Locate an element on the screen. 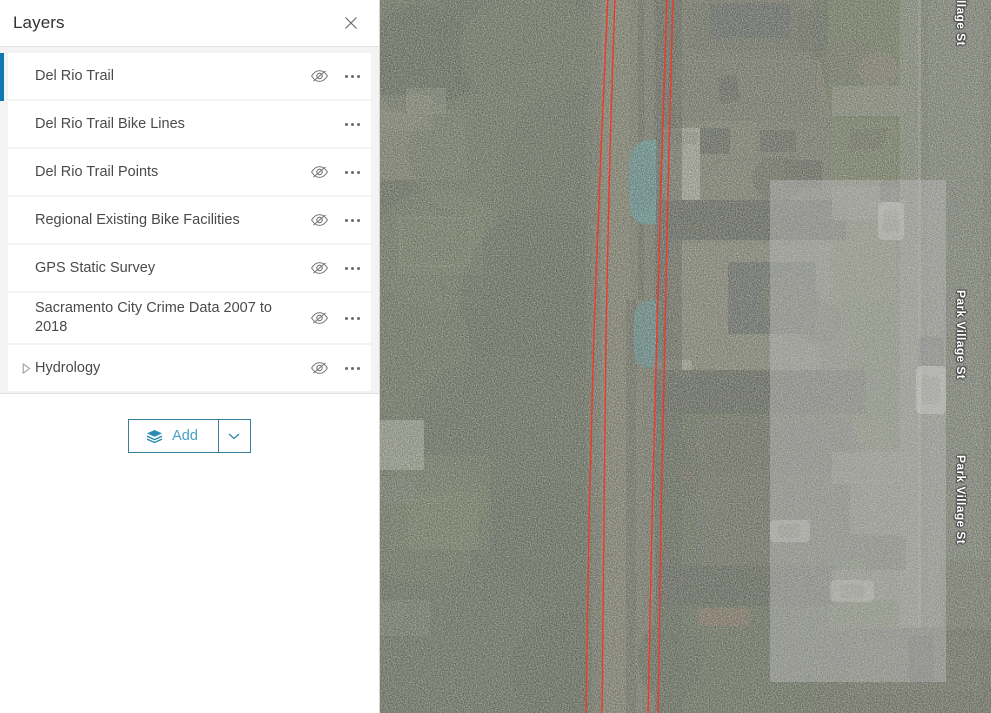  layer-item: Regional Existing Bike Facilities is located at coordinates (189, 220).